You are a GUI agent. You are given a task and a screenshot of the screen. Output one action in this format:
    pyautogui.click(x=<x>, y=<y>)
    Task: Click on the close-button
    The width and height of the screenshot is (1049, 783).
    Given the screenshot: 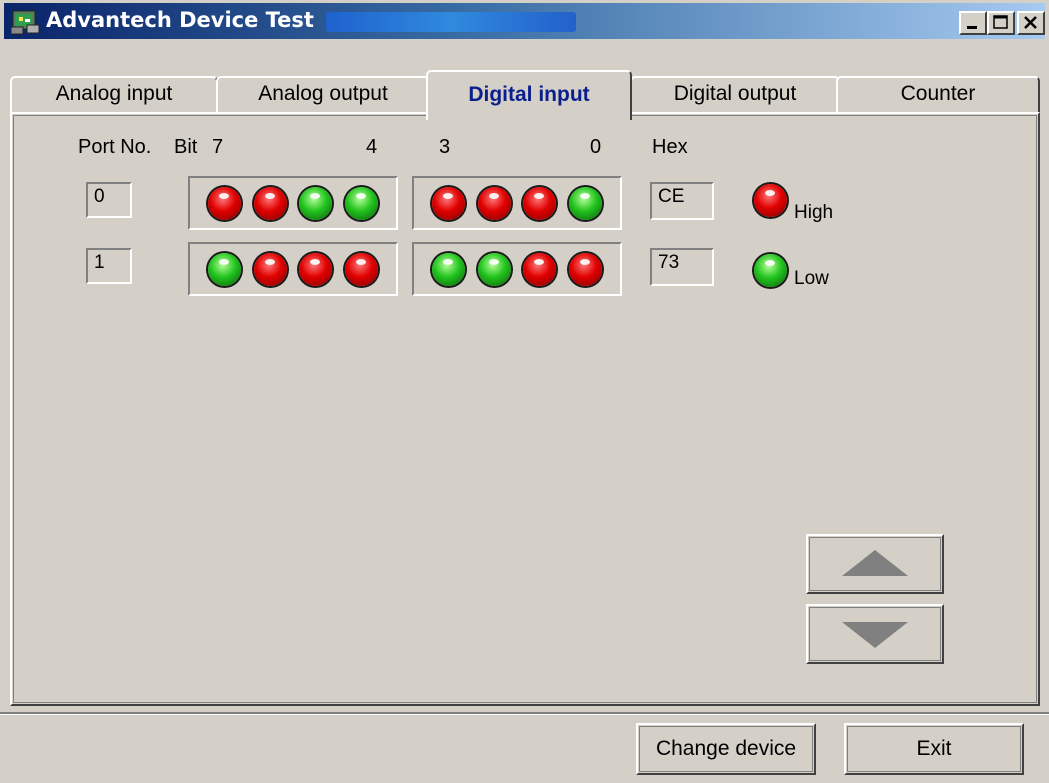 What is the action you would take?
    pyautogui.click(x=1031, y=23)
    